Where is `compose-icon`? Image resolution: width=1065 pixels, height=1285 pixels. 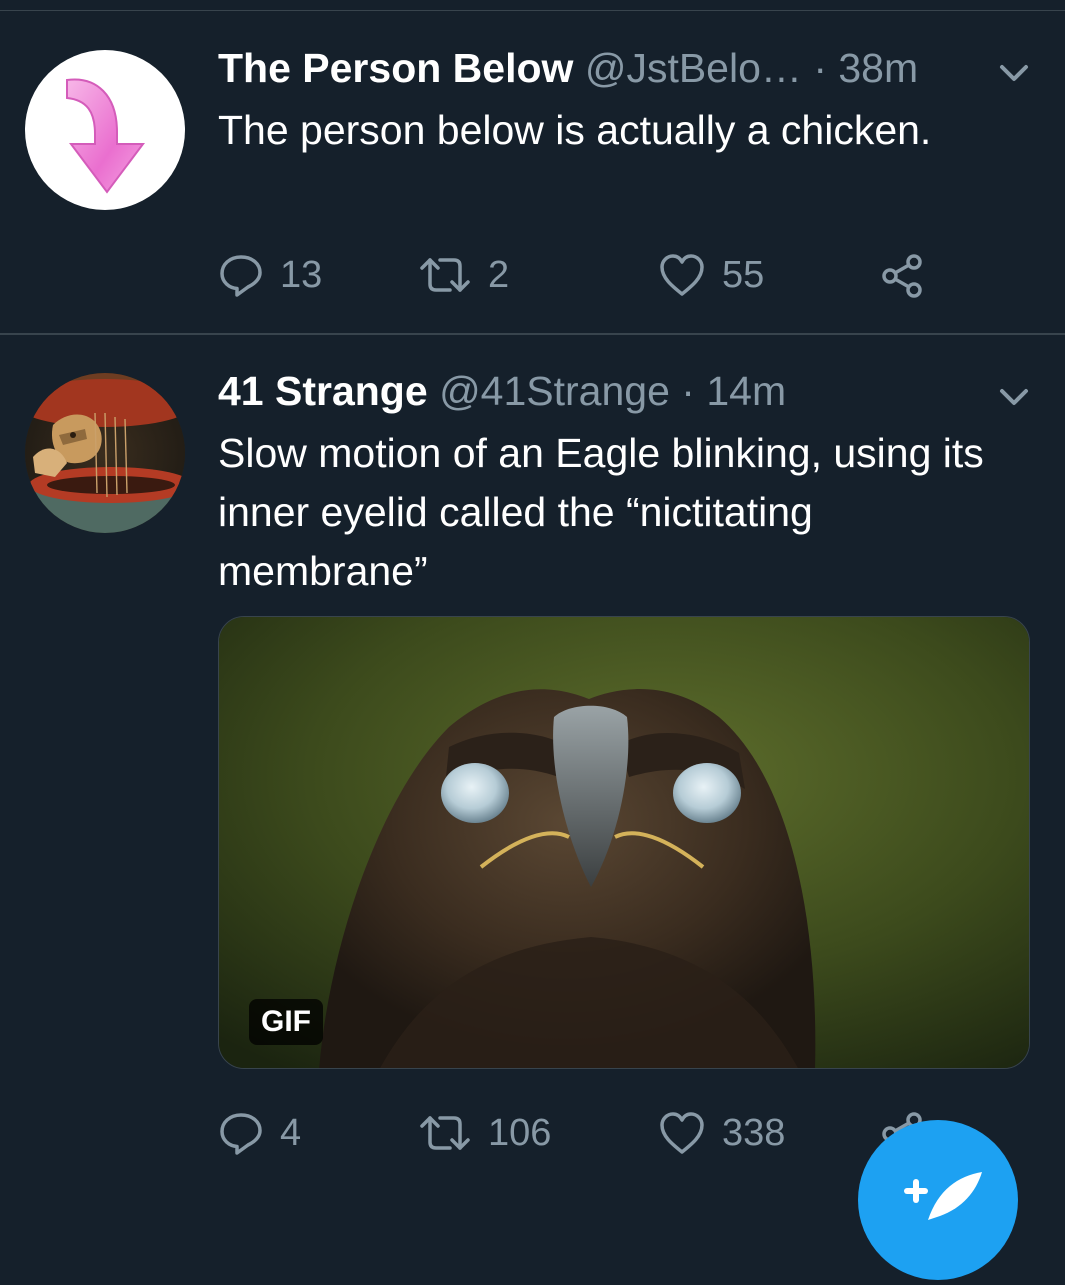 compose-icon is located at coordinates (943, 1196).